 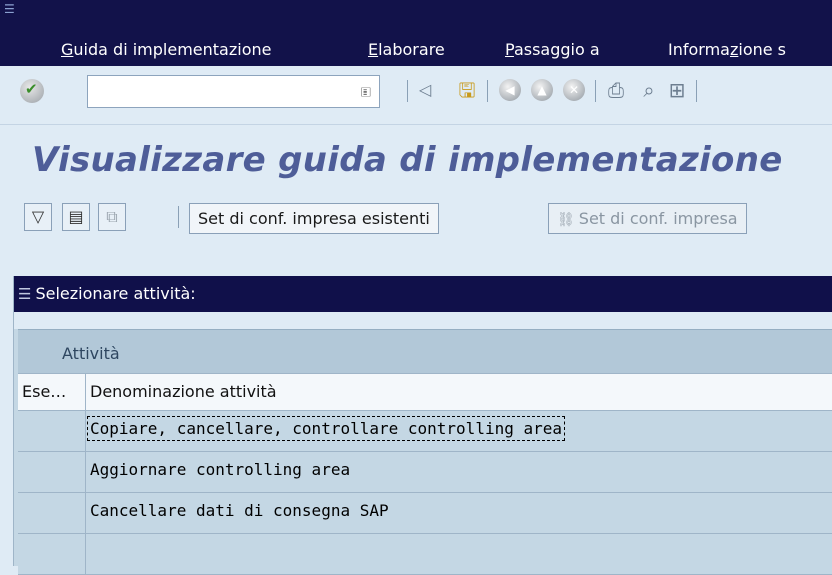 I want to click on details-icon: ▤, so click(x=76, y=217).